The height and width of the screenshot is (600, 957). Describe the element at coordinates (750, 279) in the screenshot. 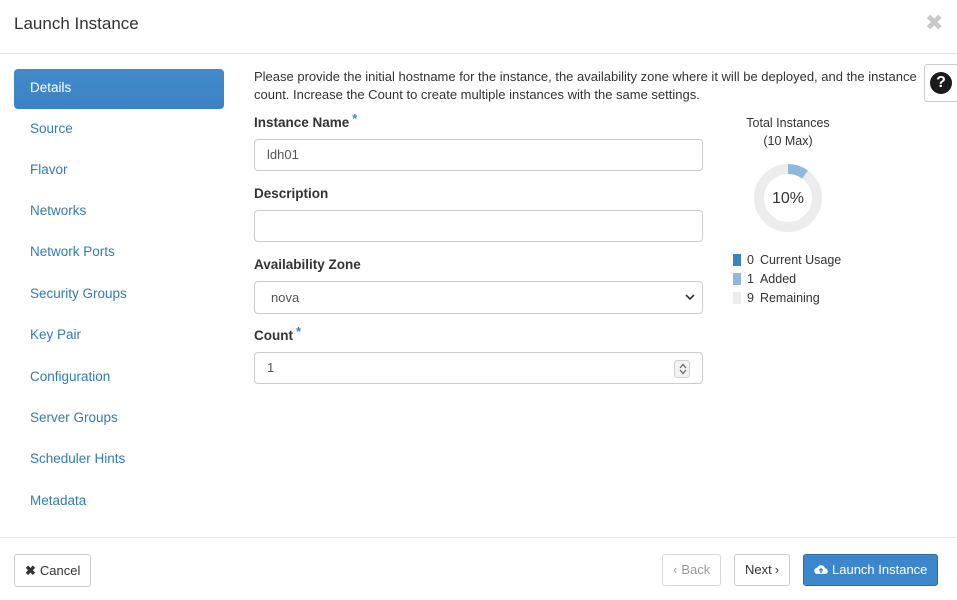

I see `legend-count: 1` at that location.